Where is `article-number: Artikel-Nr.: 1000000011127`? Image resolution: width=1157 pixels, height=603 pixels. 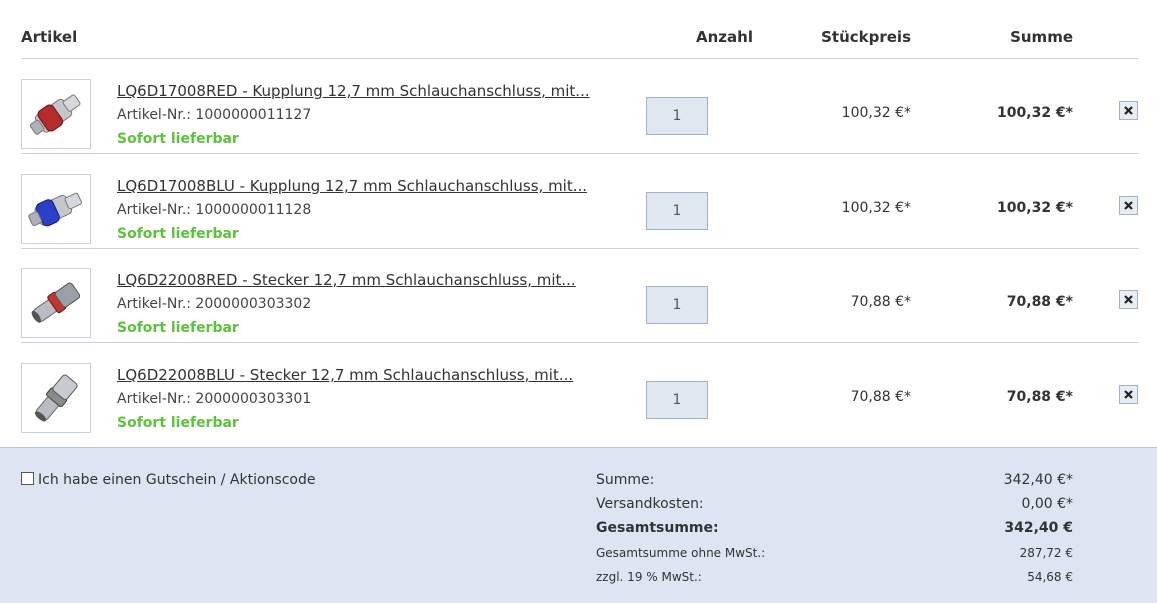
article-number: Artikel-Nr.: 1000000011127 is located at coordinates (214, 115).